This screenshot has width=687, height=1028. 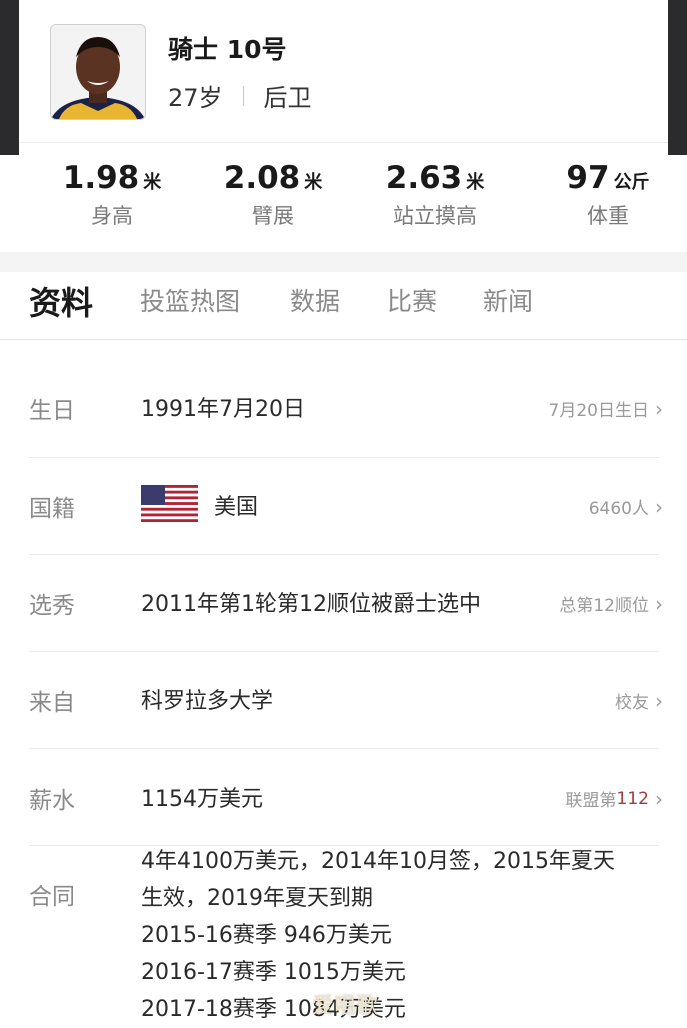 What do you see at coordinates (343, 306) in the screenshot?
I see `tab-bar: 资料 投篮热图 数据 比赛 新闻` at bounding box center [343, 306].